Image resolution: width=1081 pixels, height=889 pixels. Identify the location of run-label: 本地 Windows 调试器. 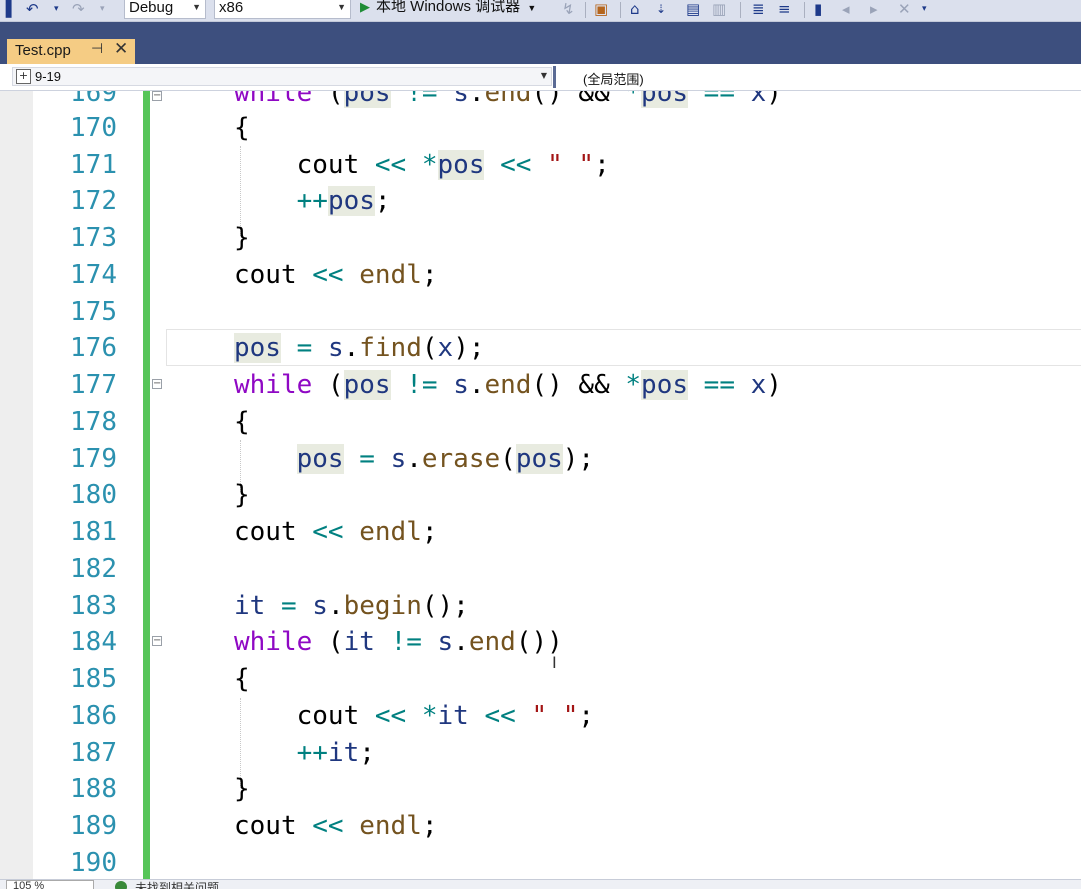
(448, 7).